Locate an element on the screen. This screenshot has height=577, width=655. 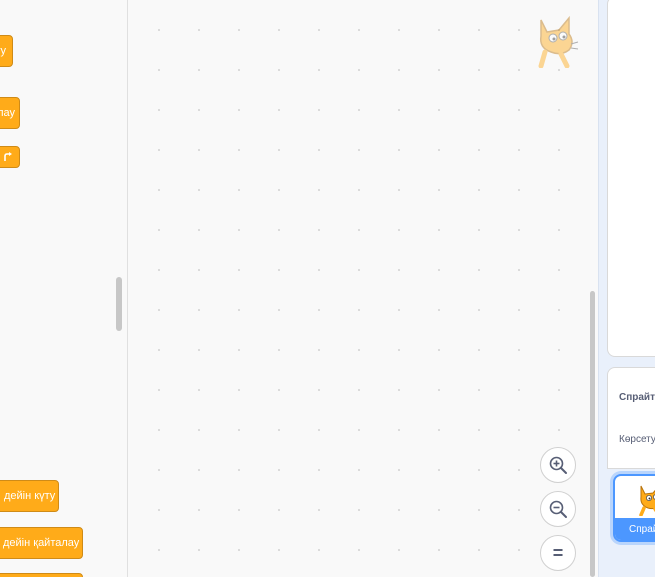
block-label: лау is located at coordinates (7, 113).